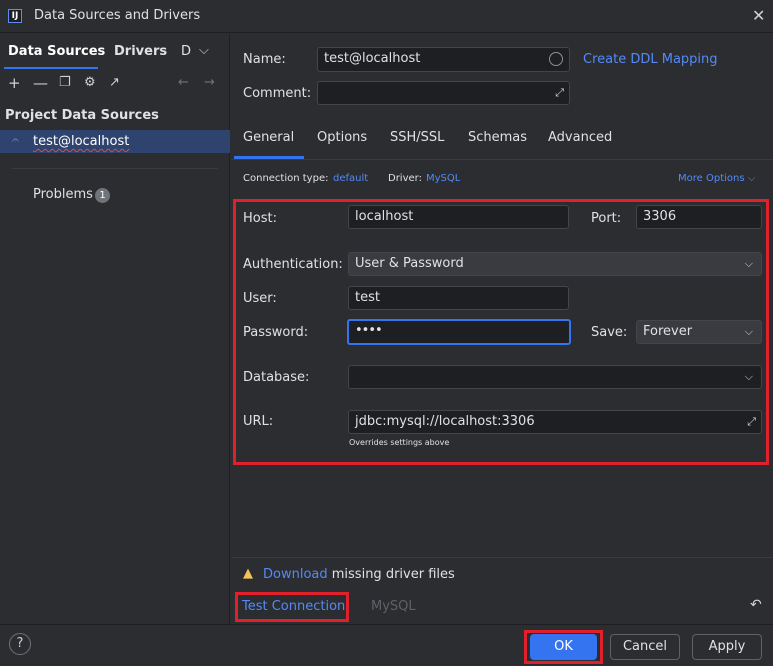 This screenshot has width=773, height=666. I want to click on forward-arrow-icon: →, so click(209, 82).